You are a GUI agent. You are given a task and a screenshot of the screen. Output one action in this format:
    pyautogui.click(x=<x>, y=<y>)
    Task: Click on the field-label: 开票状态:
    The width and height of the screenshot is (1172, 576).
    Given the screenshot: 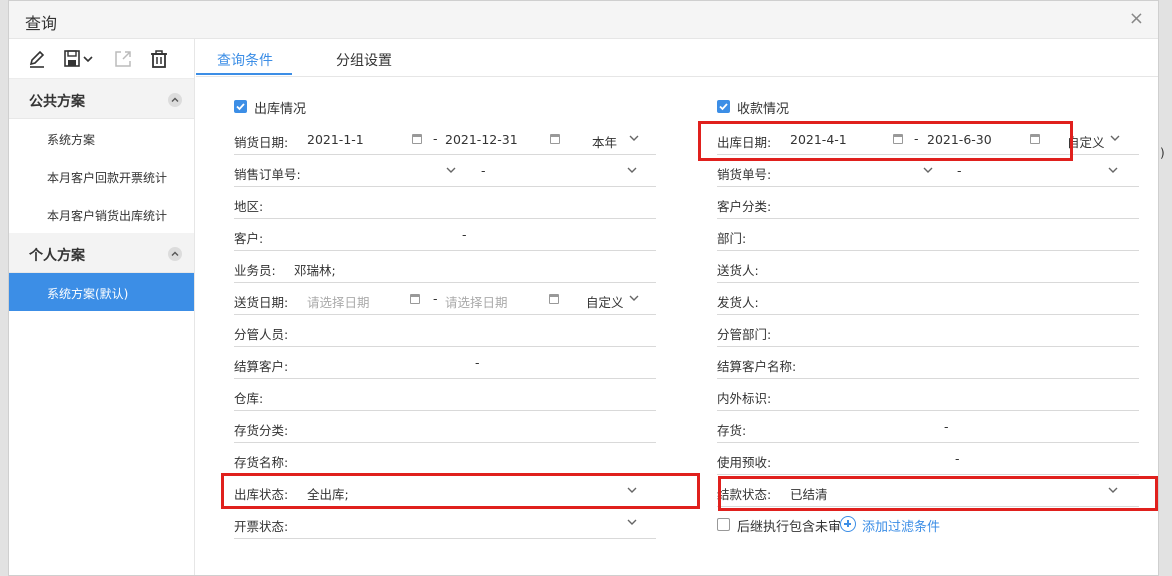 What is the action you would take?
    pyautogui.click(x=261, y=526)
    